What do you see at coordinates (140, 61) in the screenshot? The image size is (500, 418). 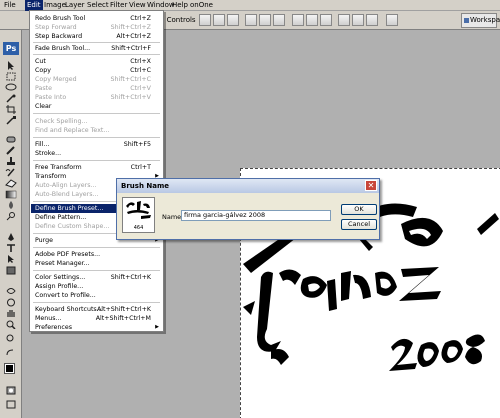 I see `menu-item-shortcut: Ctrl+X` at bounding box center [140, 61].